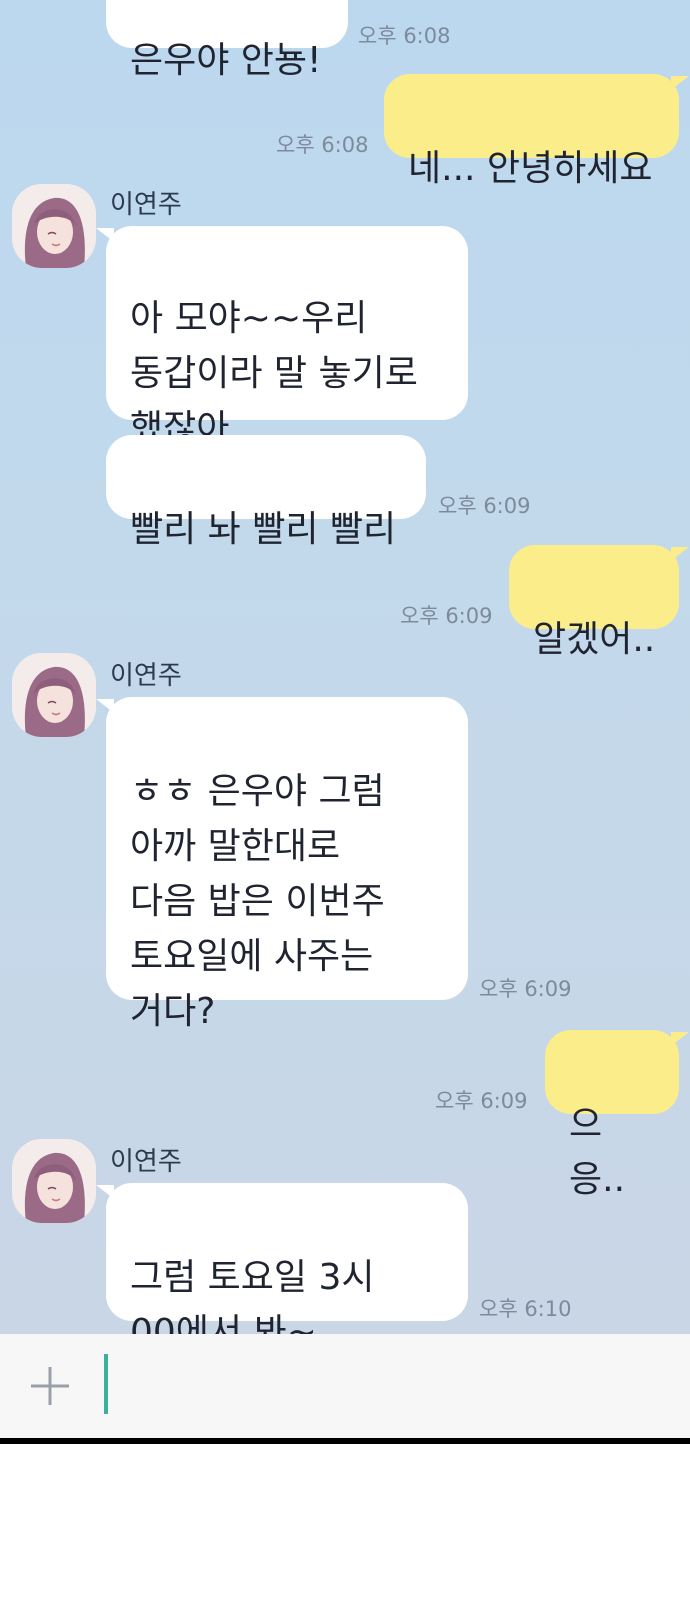 This screenshot has height=1600, width=690. Describe the element at coordinates (345, 1441) in the screenshot. I see `divider` at that location.